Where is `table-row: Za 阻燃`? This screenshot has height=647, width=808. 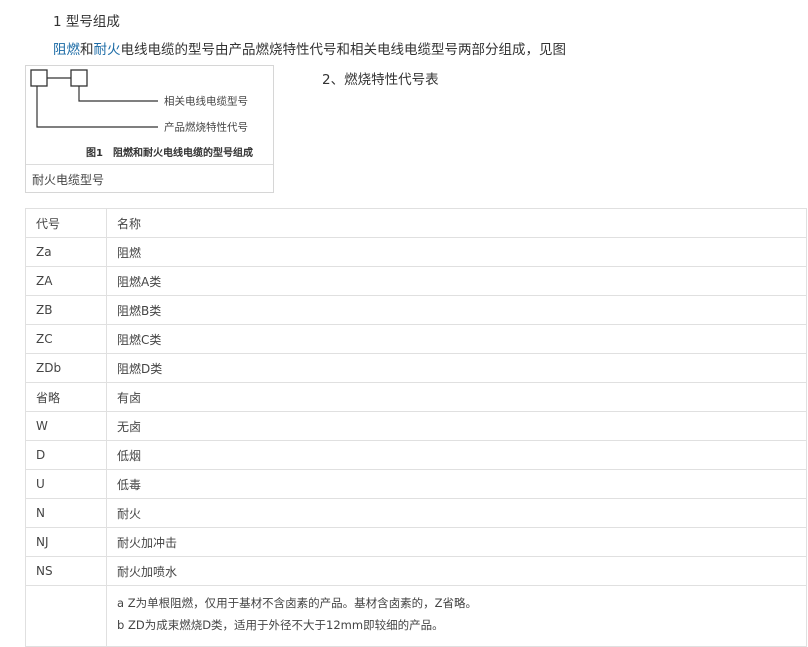 table-row: Za 阻燃 is located at coordinates (416, 252).